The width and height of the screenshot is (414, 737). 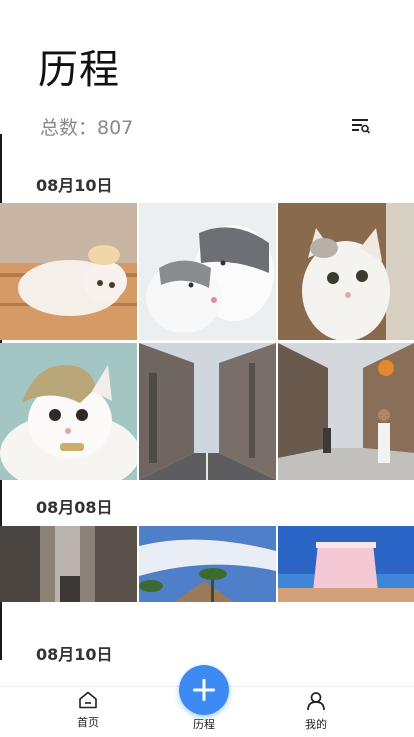 What do you see at coordinates (346, 411) in the screenshot?
I see `photo-busy-street` at bounding box center [346, 411].